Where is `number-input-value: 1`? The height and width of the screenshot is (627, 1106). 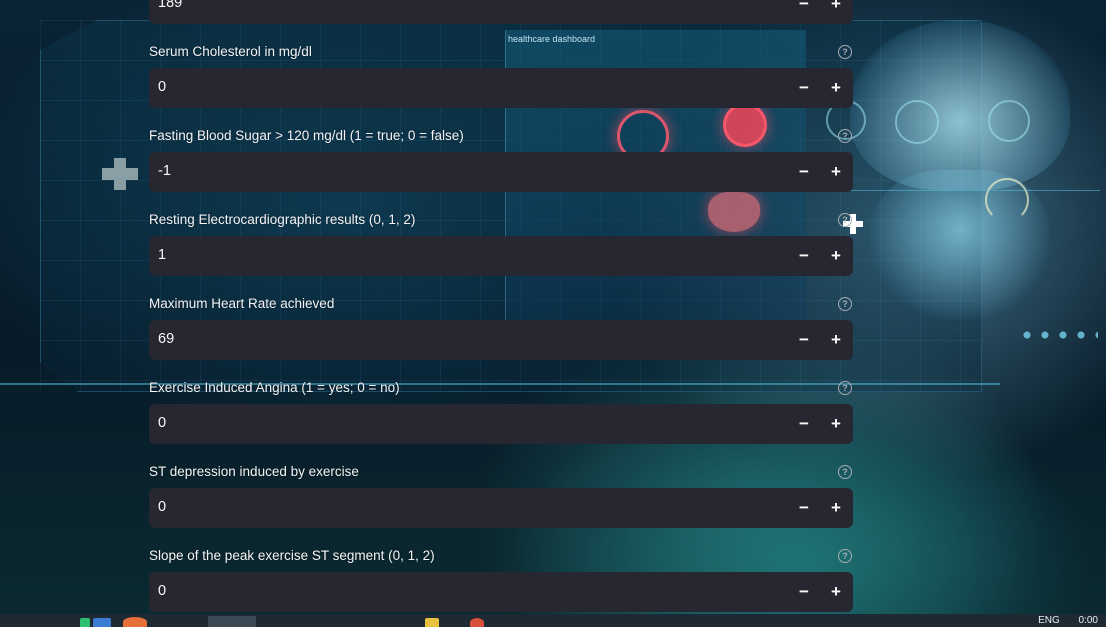
number-input-value: 1 is located at coordinates (162, 255).